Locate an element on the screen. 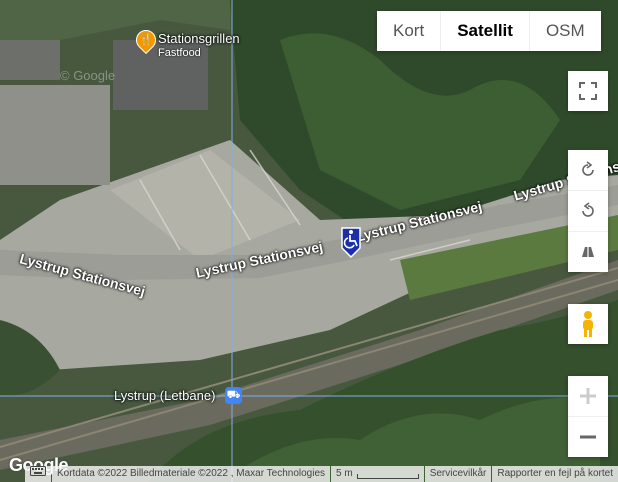 The width and height of the screenshot is (618, 482). pegman-icon is located at coordinates (588, 324).